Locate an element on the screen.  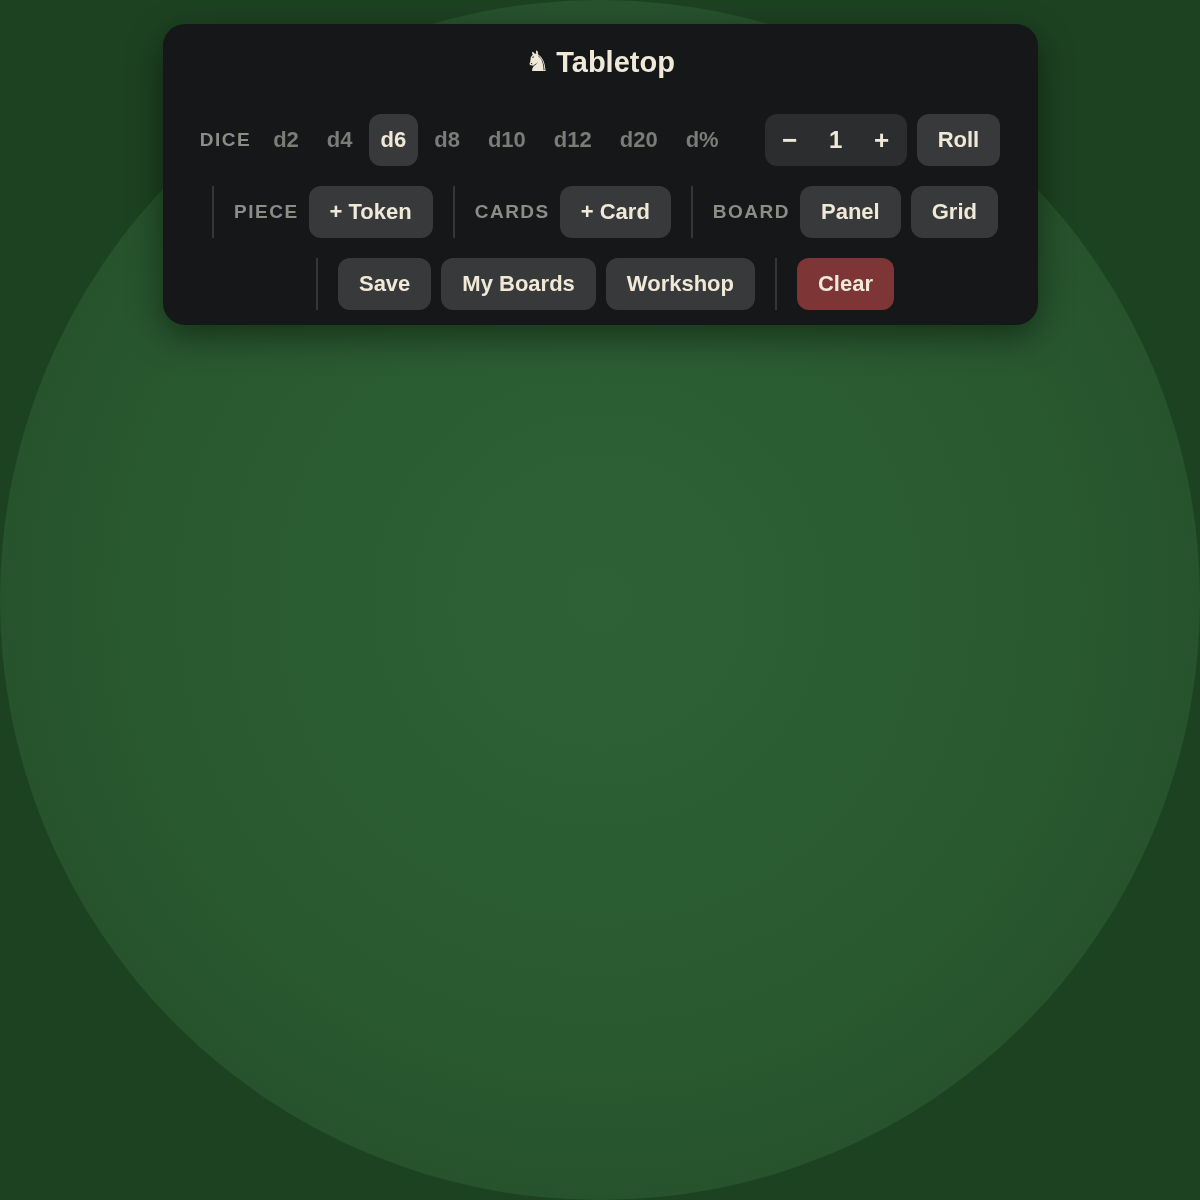
section-label: DICE is located at coordinates (225, 140).